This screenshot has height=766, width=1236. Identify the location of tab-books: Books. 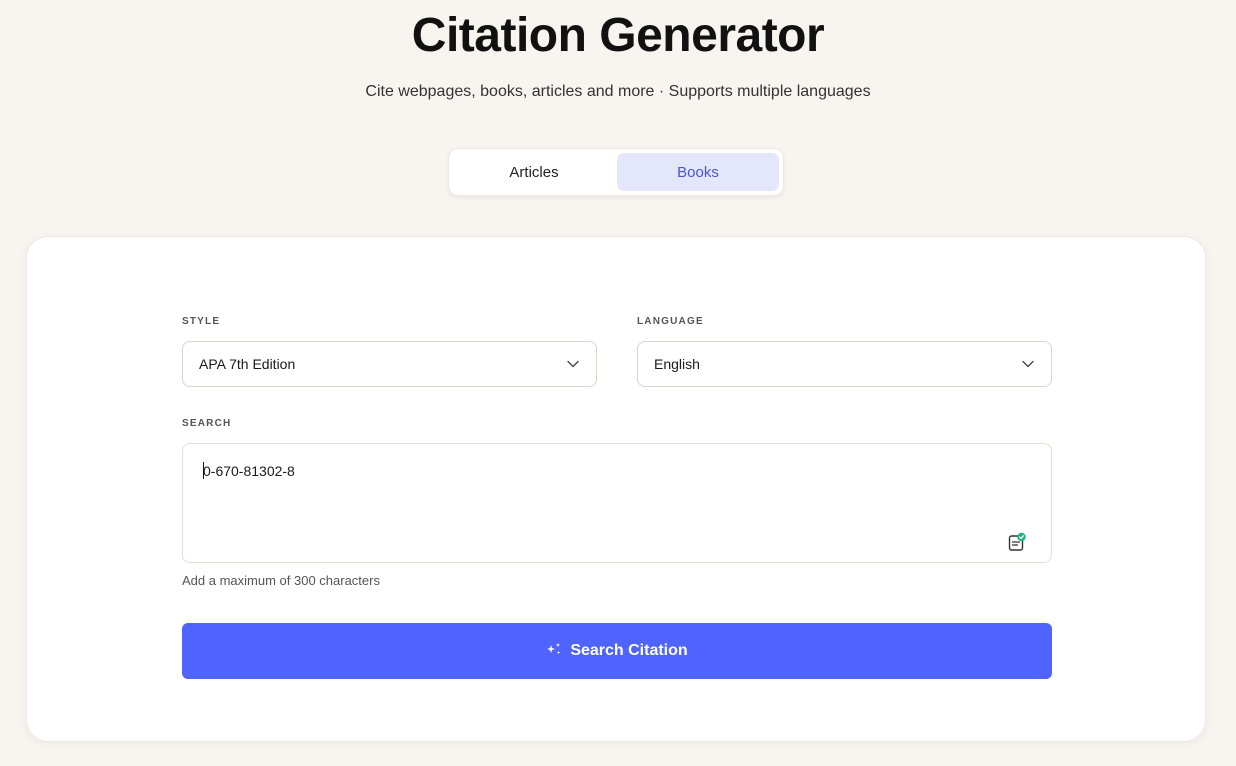
(698, 172).